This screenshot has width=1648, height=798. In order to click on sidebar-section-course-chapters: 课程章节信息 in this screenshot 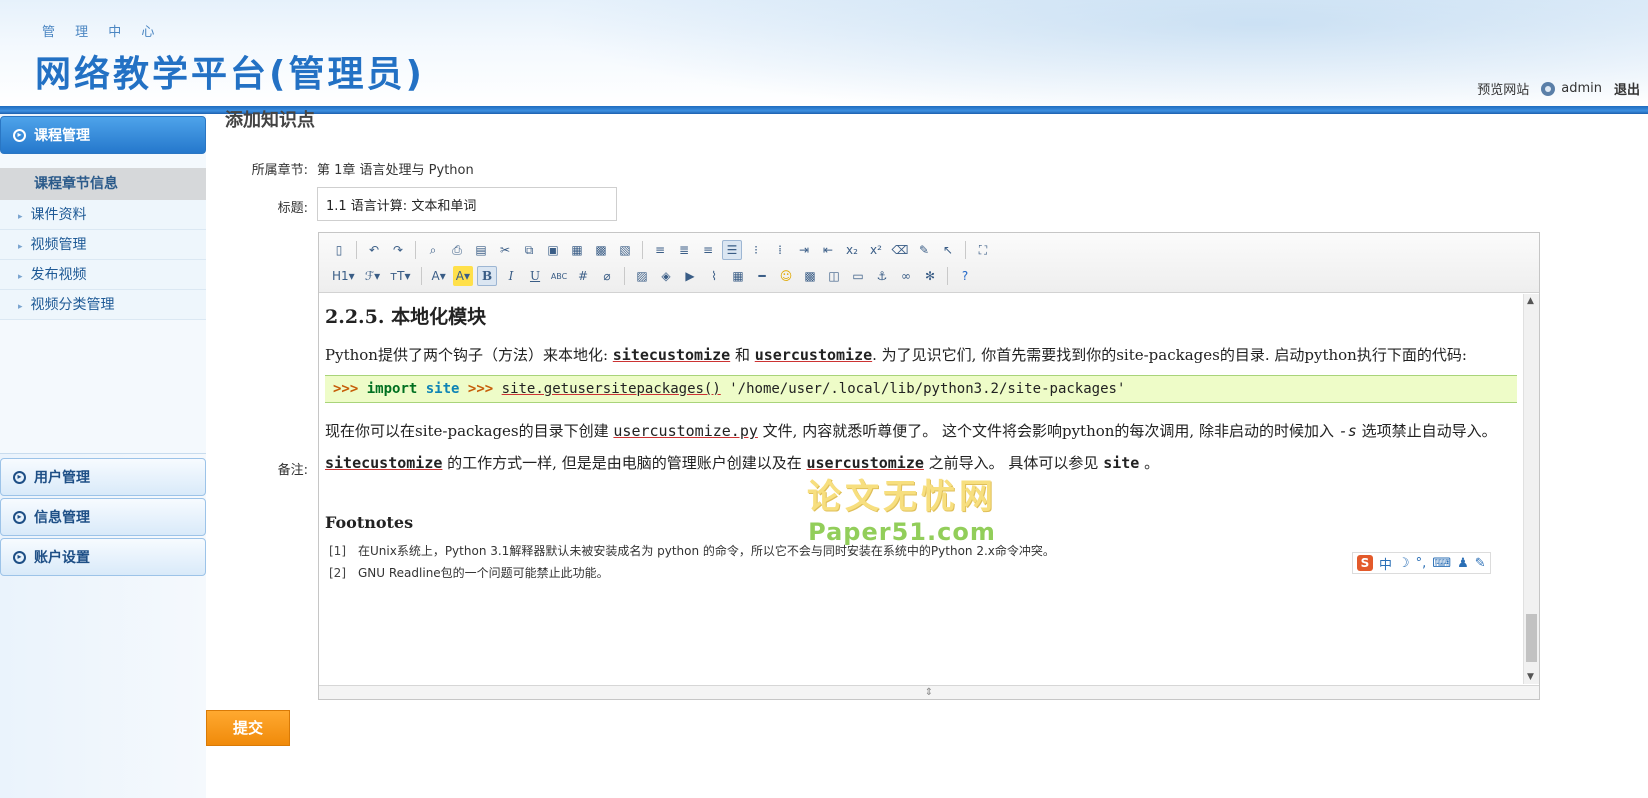, I will do `click(103, 184)`.